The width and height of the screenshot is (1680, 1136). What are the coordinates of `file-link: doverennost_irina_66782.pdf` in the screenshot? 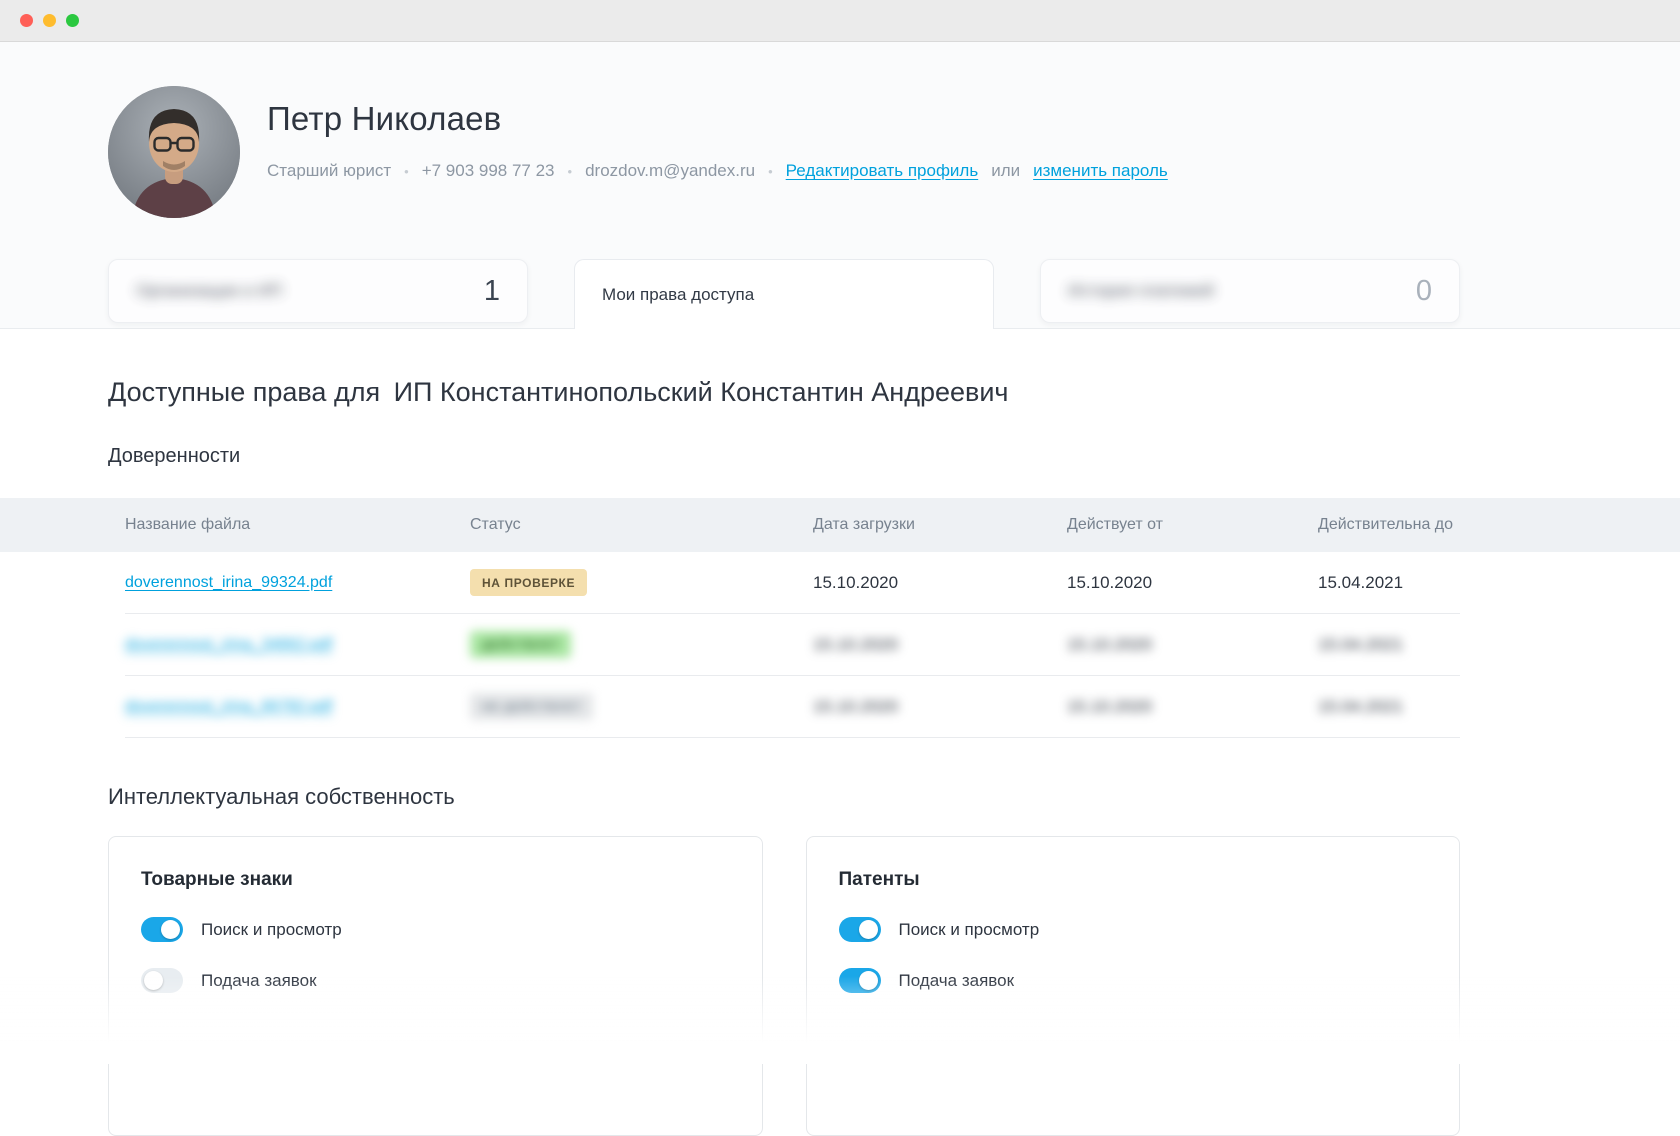 It's located at (228, 706).